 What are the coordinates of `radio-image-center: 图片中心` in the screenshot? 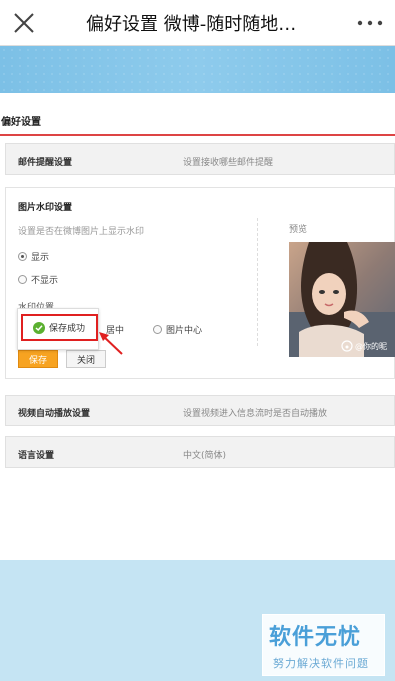 It's located at (177, 329).